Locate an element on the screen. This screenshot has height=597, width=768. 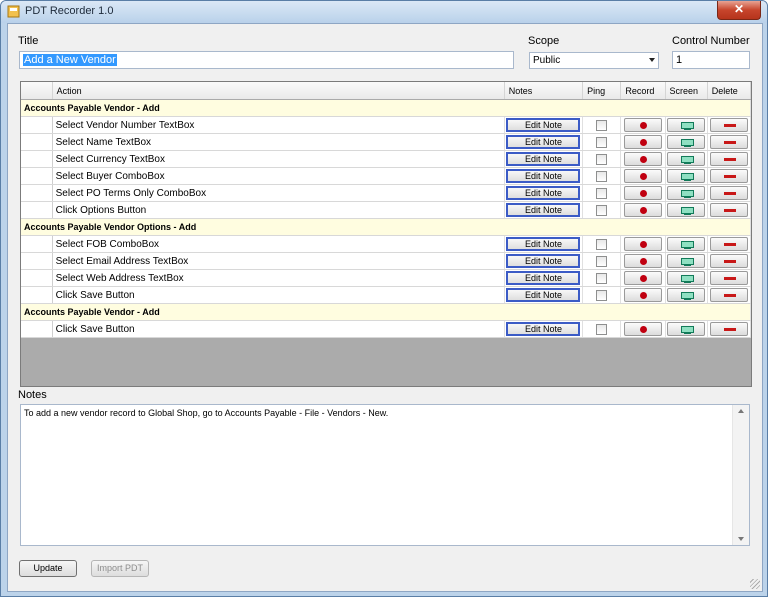
scroll-down-icon is located at coordinates (741, 539).